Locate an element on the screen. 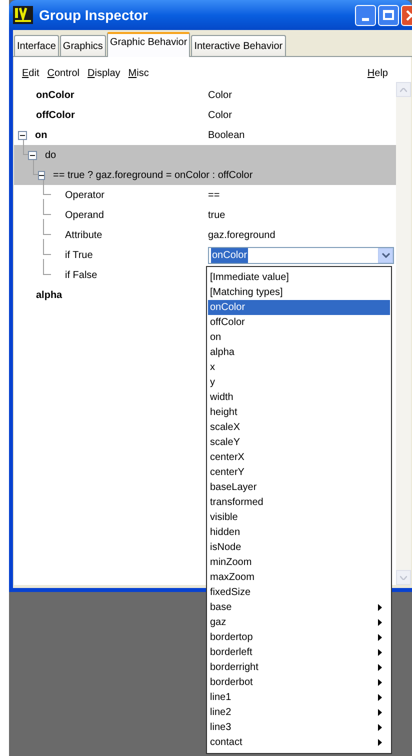 This screenshot has width=412, height=756. maximize-button is located at coordinates (388, 15).